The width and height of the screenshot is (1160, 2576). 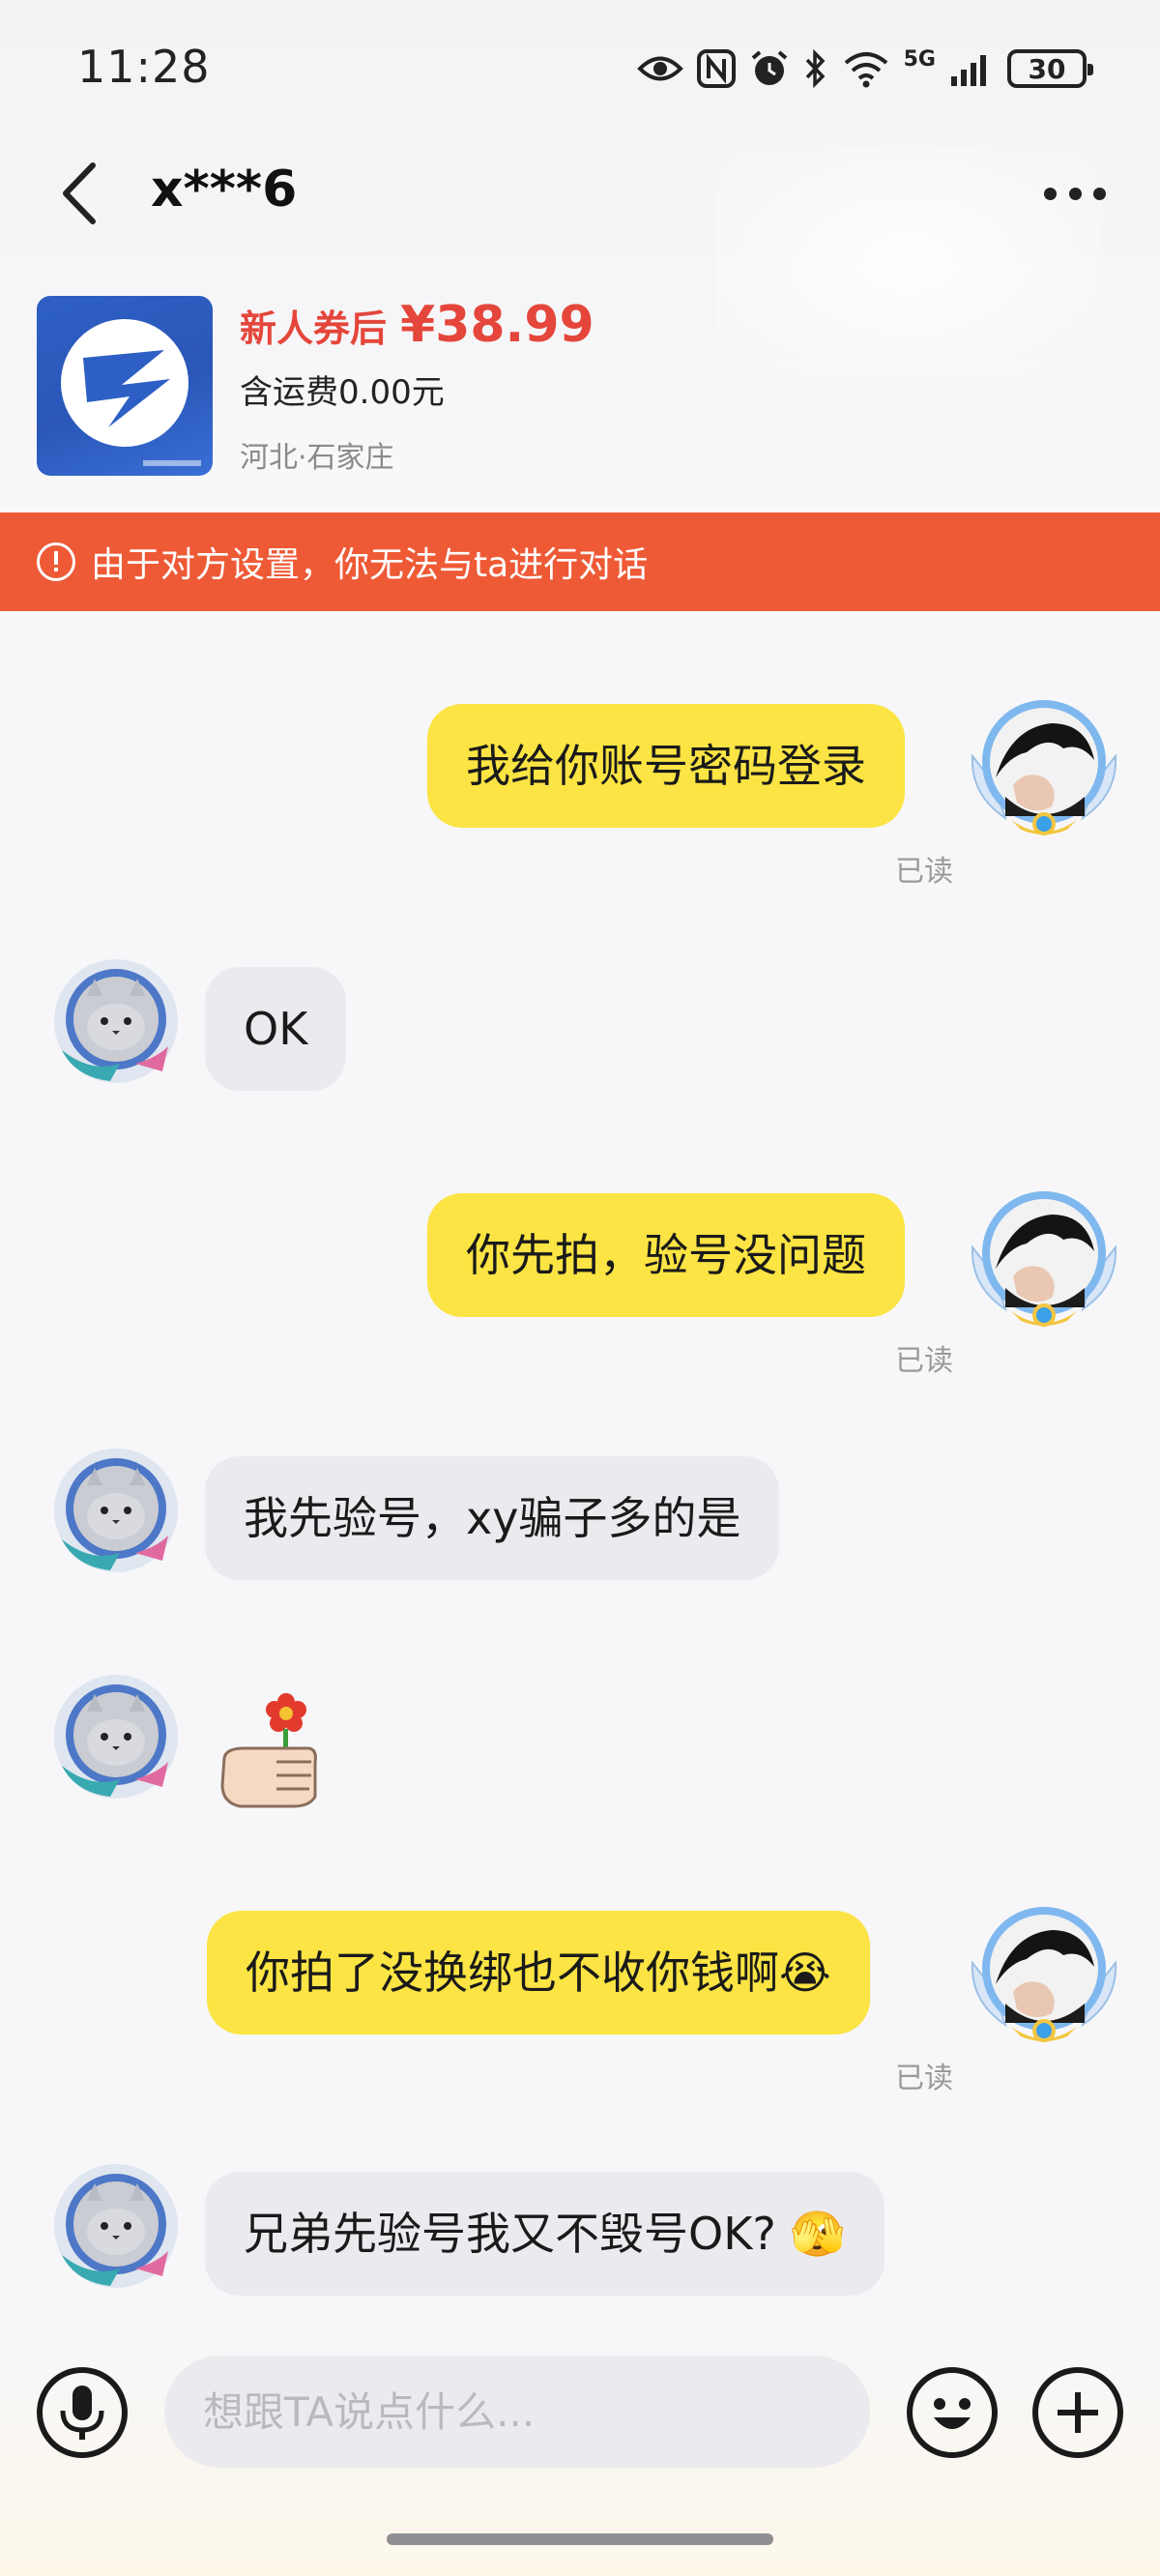 I want to click on back-button, so click(x=79, y=193).